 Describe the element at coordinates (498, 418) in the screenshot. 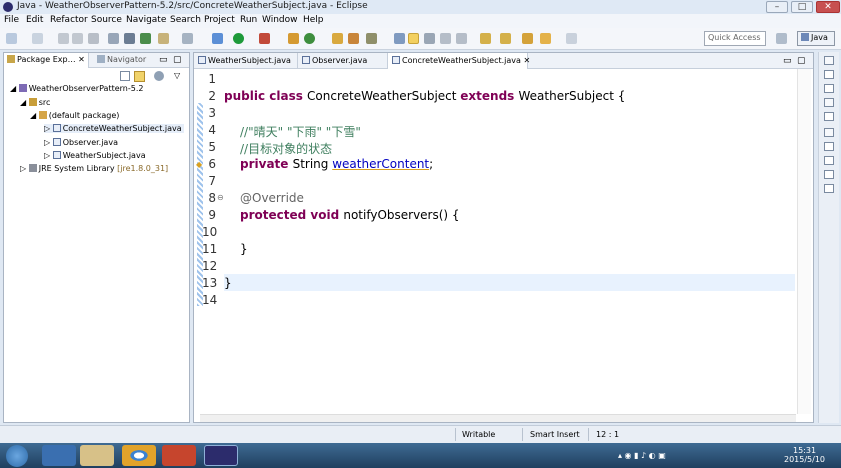

I see `horizontal-scrollbar` at that location.